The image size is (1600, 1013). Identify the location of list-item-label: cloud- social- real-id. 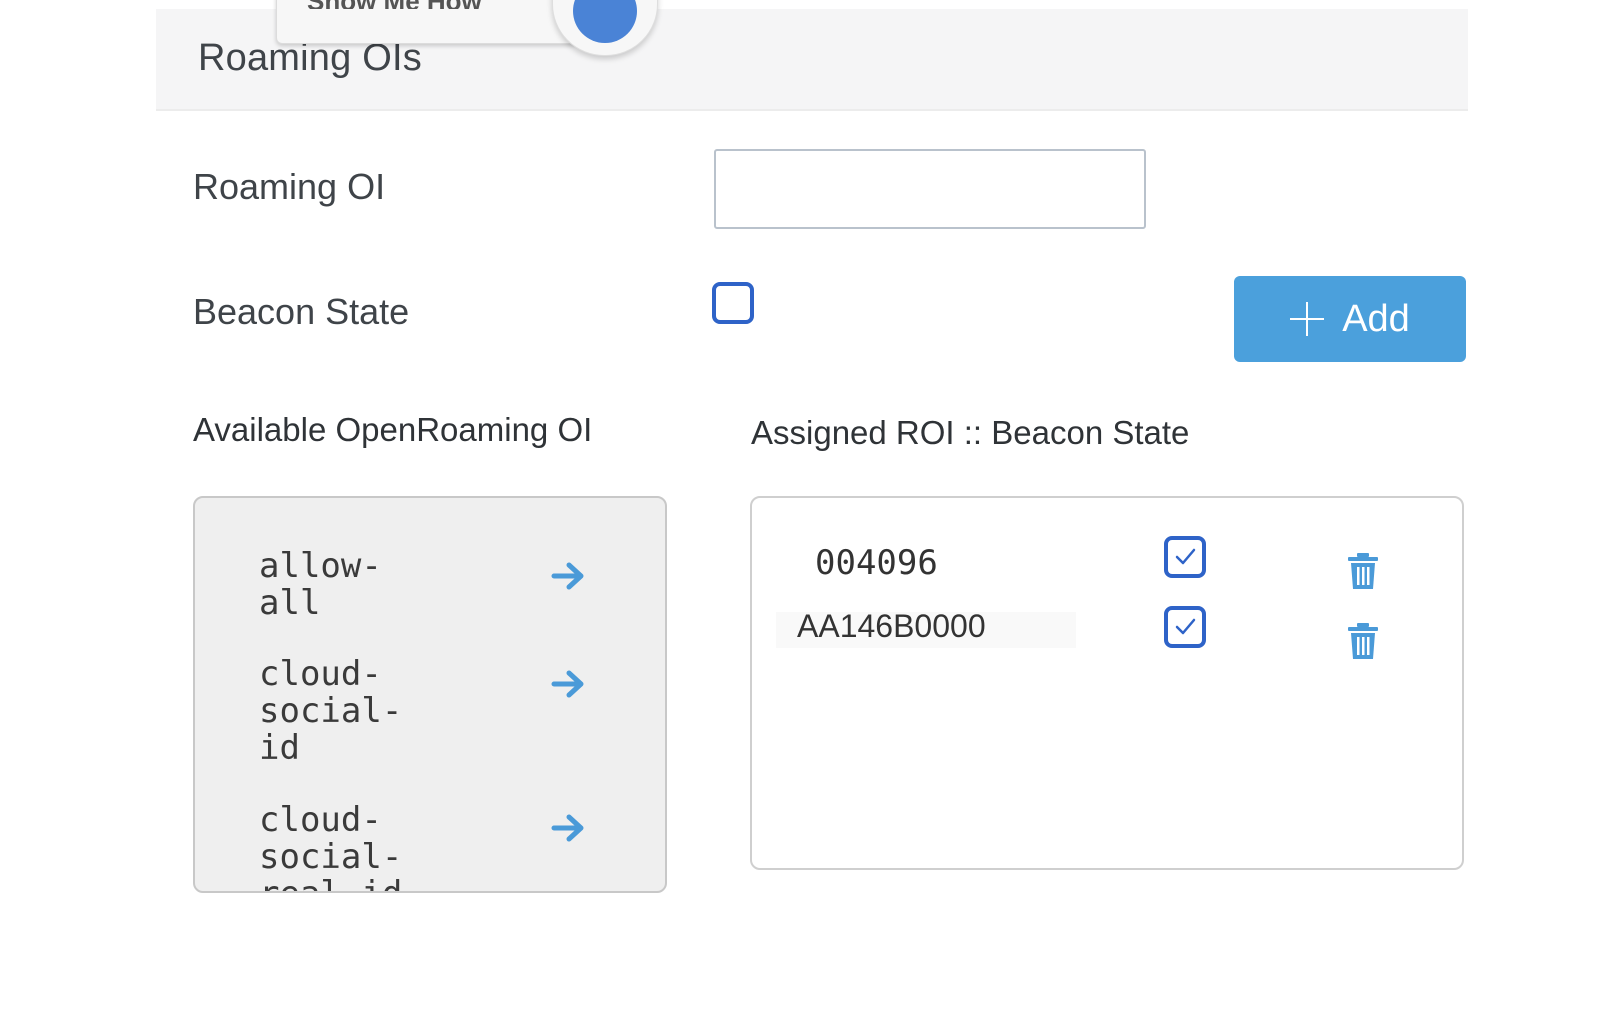
(331, 846).